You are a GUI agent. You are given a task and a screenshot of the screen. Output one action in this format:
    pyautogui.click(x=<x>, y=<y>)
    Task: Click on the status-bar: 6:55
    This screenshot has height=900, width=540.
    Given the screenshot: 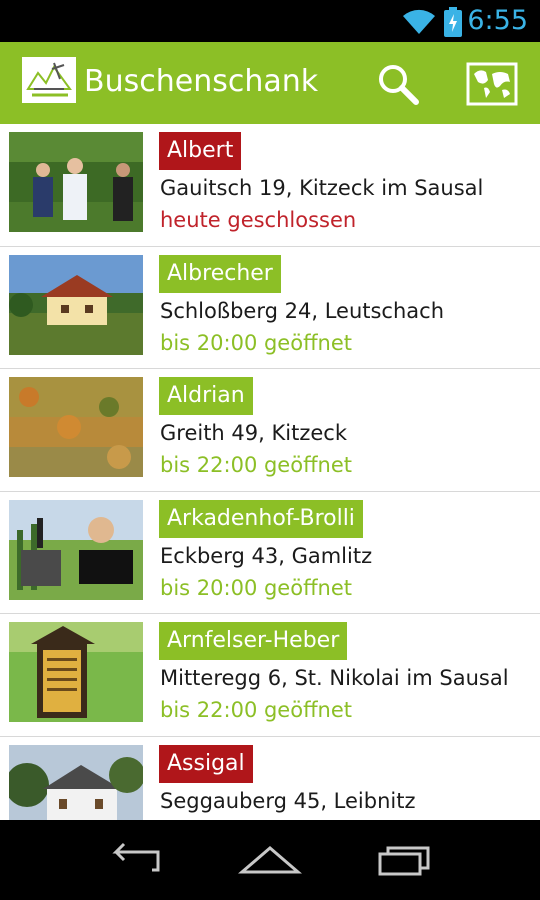 What is the action you would take?
    pyautogui.click(x=270, y=21)
    